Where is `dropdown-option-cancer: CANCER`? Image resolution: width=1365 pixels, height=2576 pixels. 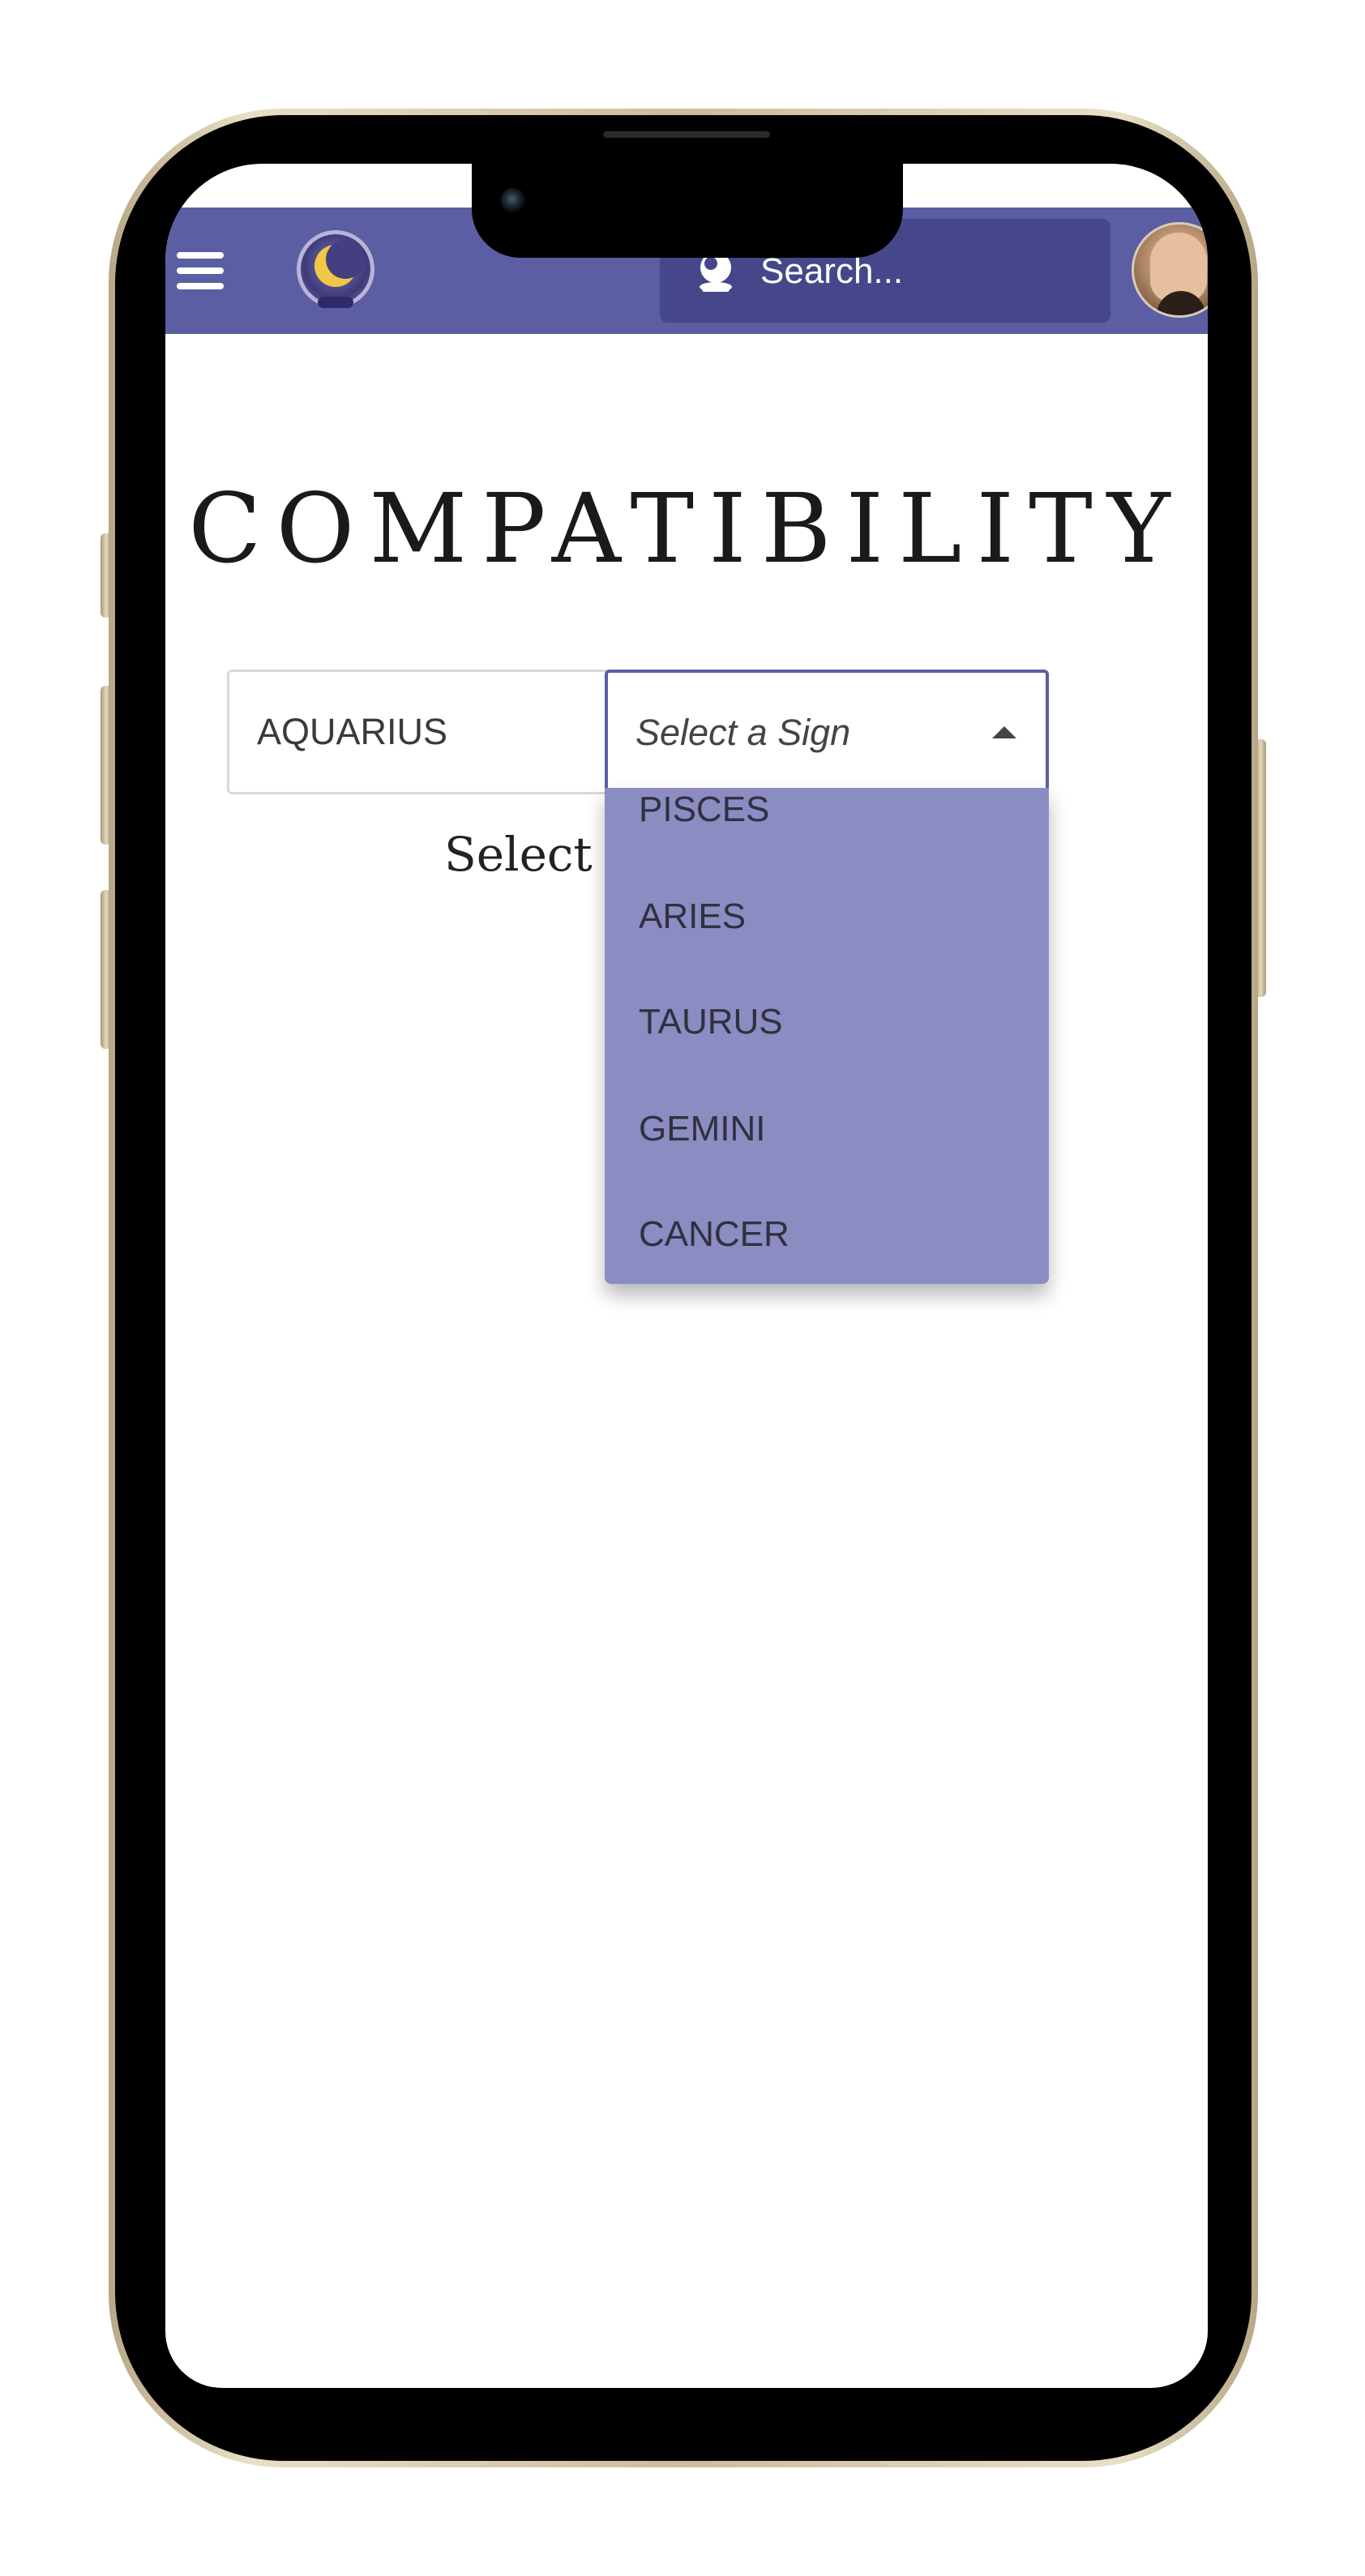 dropdown-option-cancer: CANCER is located at coordinates (714, 1234).